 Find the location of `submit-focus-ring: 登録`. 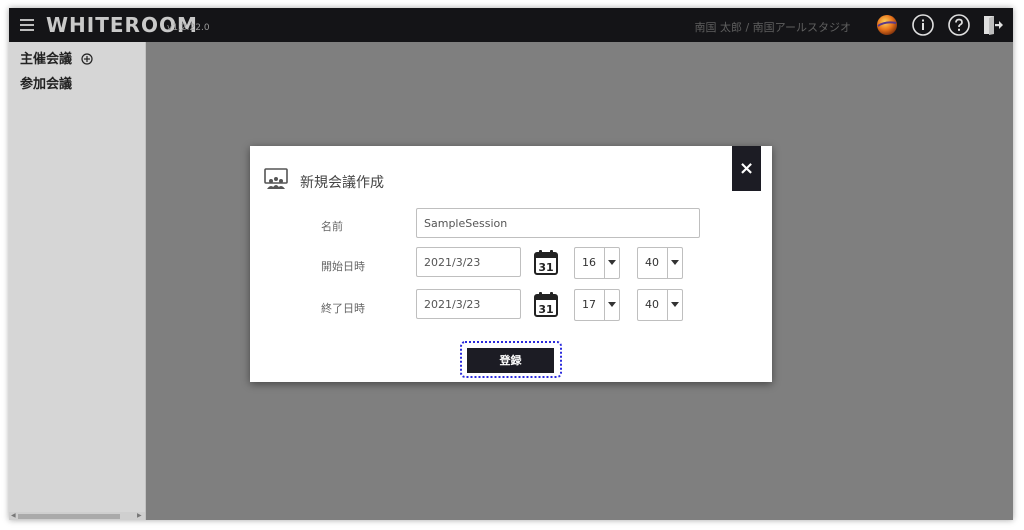

submit-focus-ring: 登録 is located at coordinates (511, 359).